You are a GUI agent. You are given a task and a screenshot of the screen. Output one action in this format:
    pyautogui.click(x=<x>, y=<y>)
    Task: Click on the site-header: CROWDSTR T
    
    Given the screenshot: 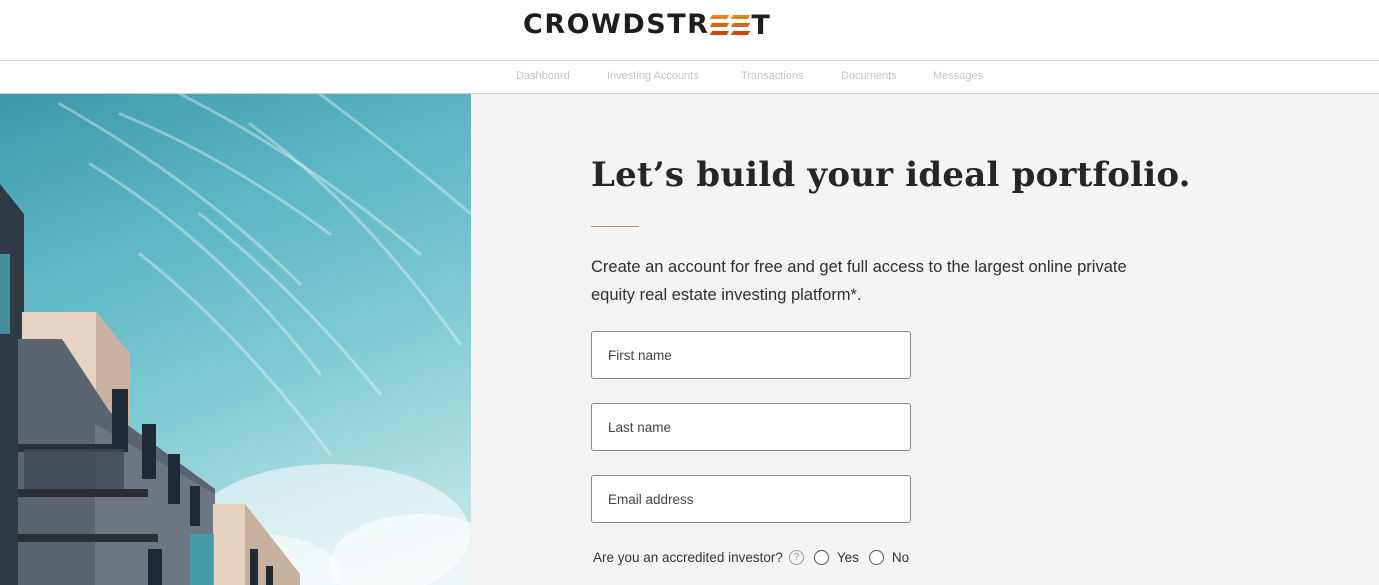 What is the action you would take?
    pyautogui.click(x=689, y=30)
    